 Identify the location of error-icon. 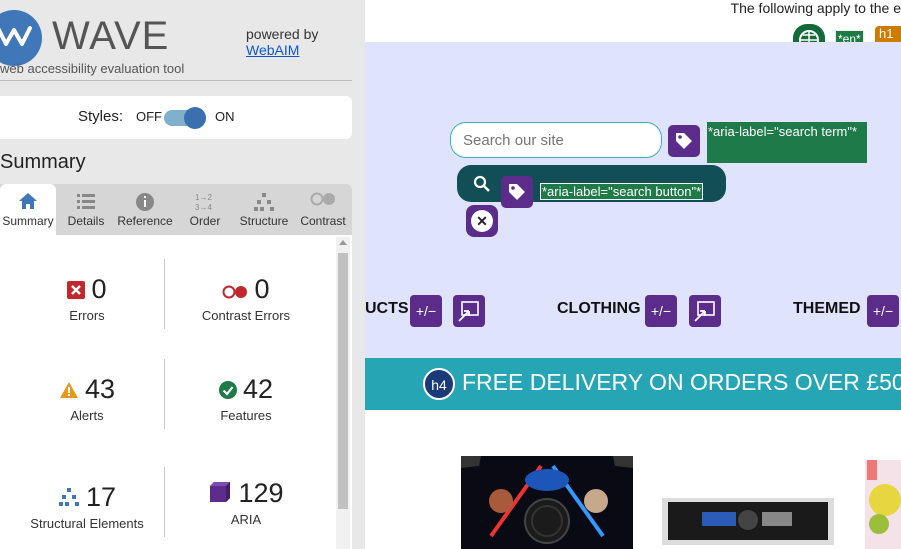
(76, 290).